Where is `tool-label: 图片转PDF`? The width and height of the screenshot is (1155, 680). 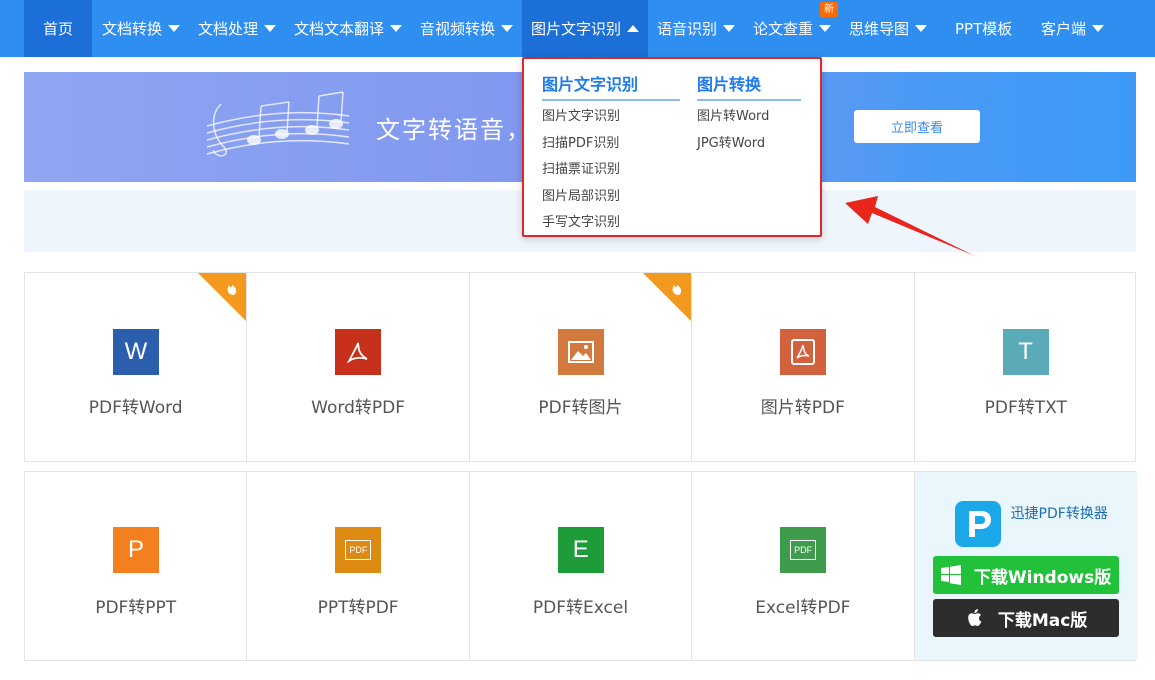
tool-label: 图片转PDF is located at coordinates (802, 408).